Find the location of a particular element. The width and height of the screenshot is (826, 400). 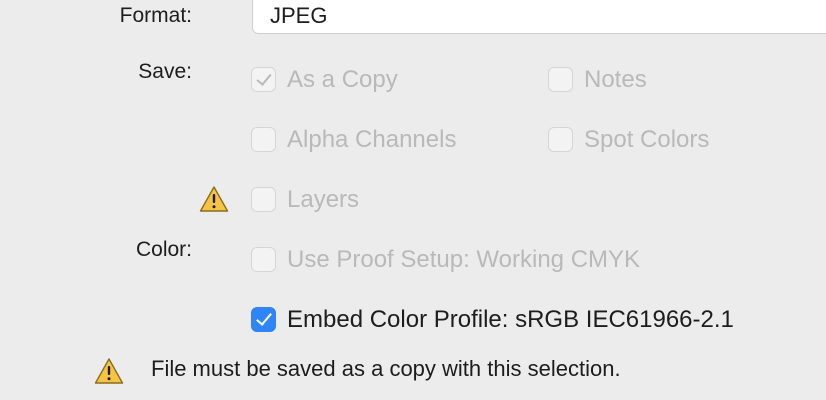

format-value: JPEG is located at coordinates (299, 15).